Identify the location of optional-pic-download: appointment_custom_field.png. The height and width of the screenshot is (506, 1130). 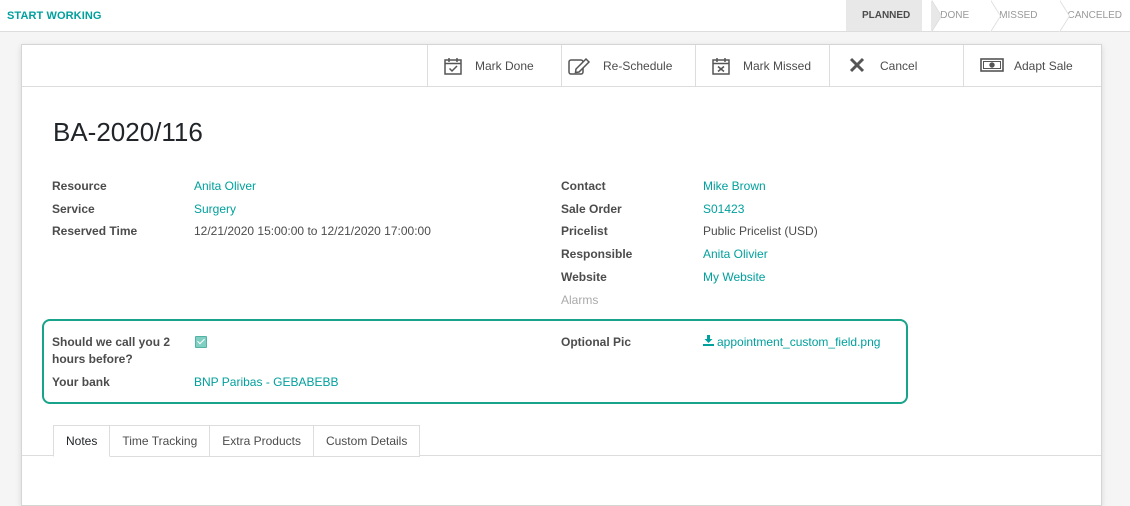
(791, 342).